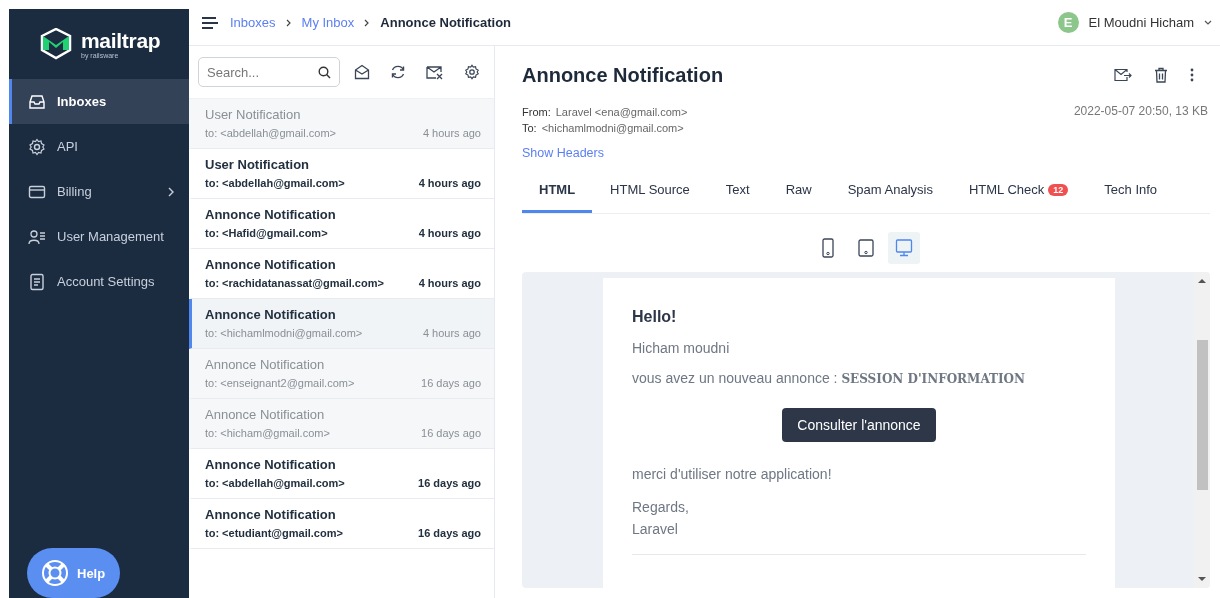  I want to click on tab: HTML Source, so click(650, 192).